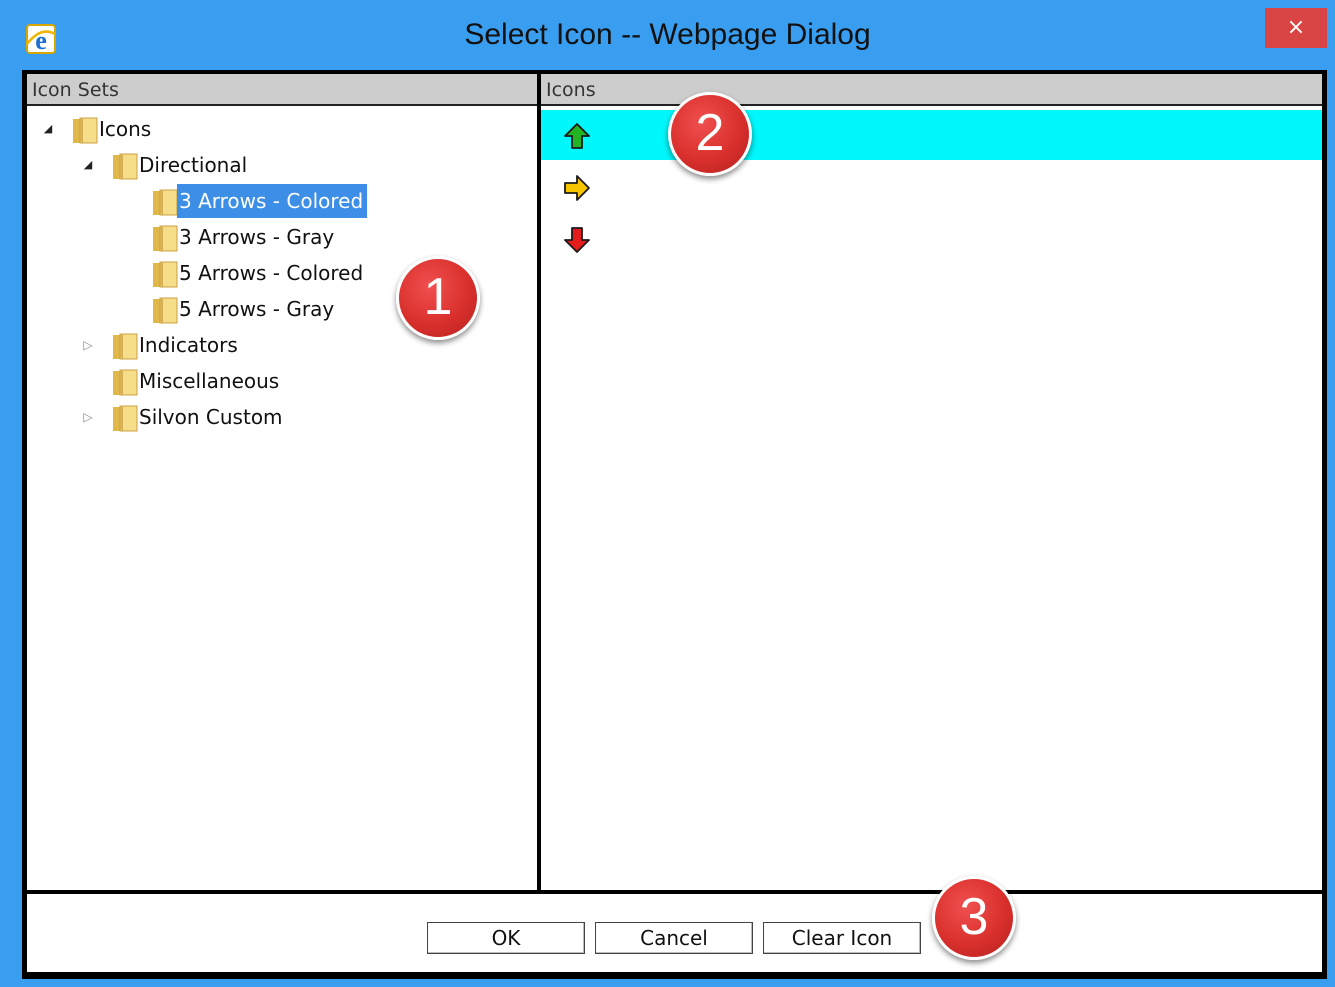  What do you see at coordinates (577, 188) in the screenshot?
I see `yellow-right-arrow-icon` at bounding box center [577, 188].